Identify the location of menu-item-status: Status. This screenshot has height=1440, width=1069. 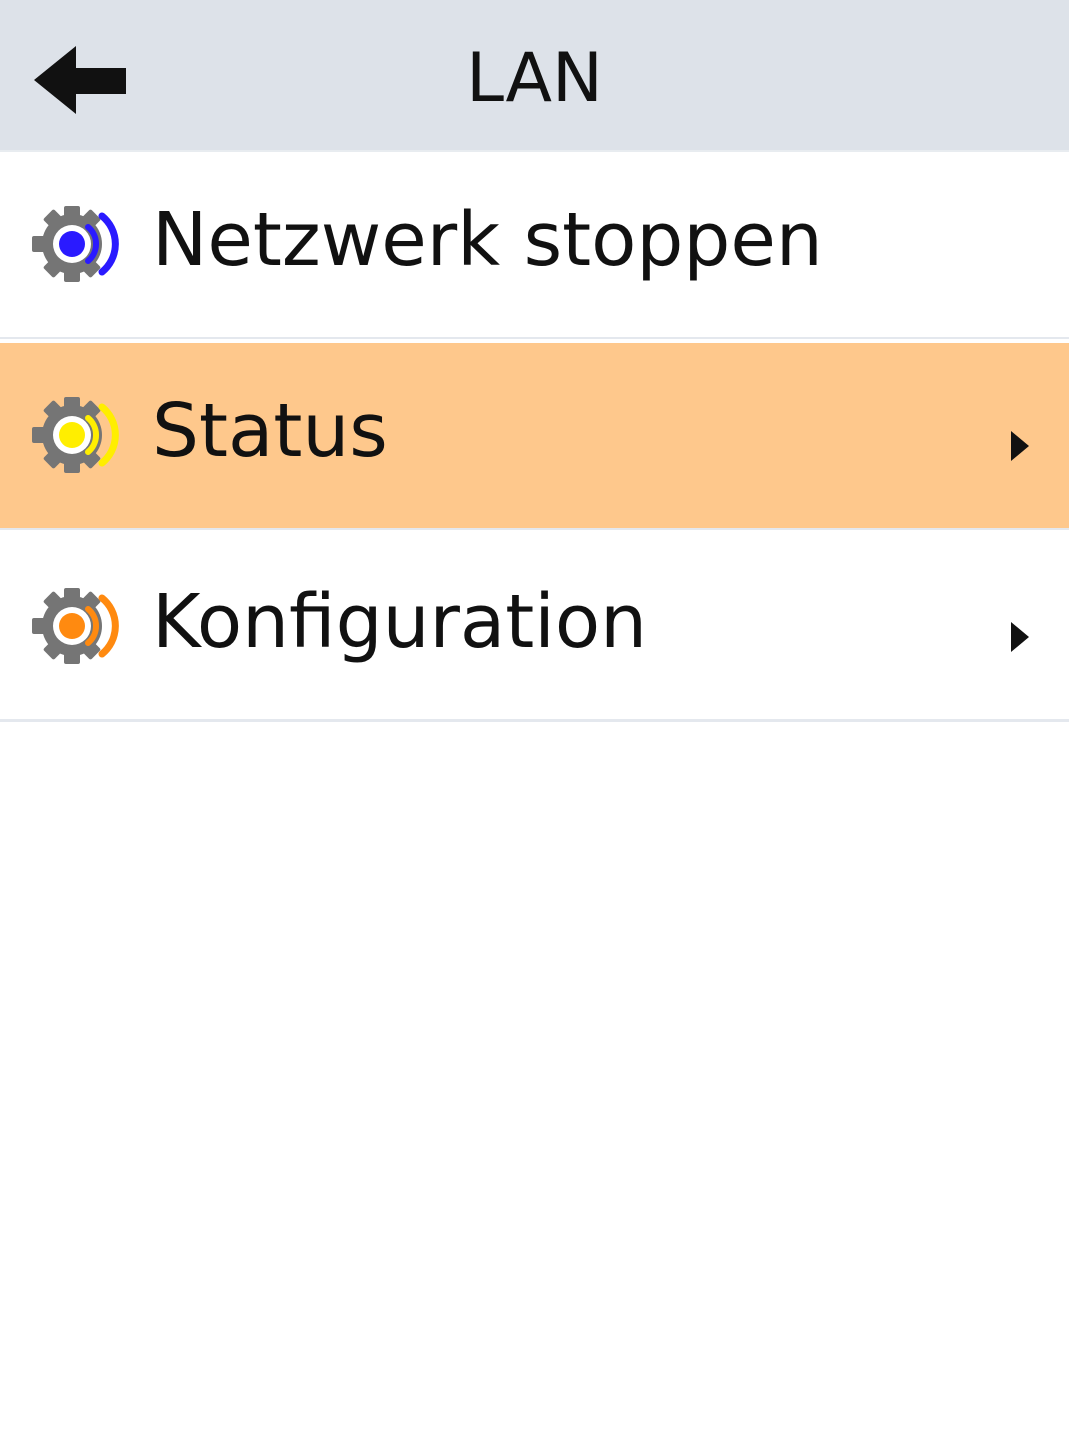
(534, 435).